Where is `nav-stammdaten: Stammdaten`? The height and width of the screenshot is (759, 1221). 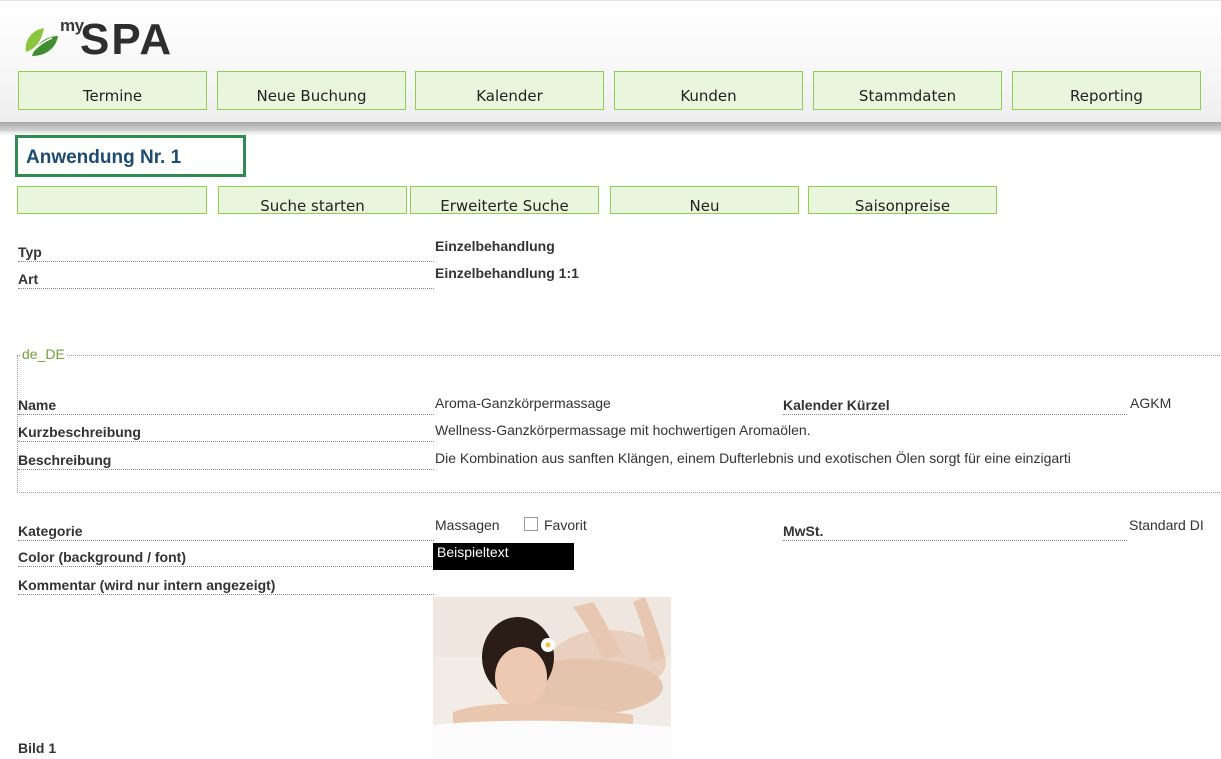
nav-stammdaten: Stammdaten is located at coordinates (907, 90).